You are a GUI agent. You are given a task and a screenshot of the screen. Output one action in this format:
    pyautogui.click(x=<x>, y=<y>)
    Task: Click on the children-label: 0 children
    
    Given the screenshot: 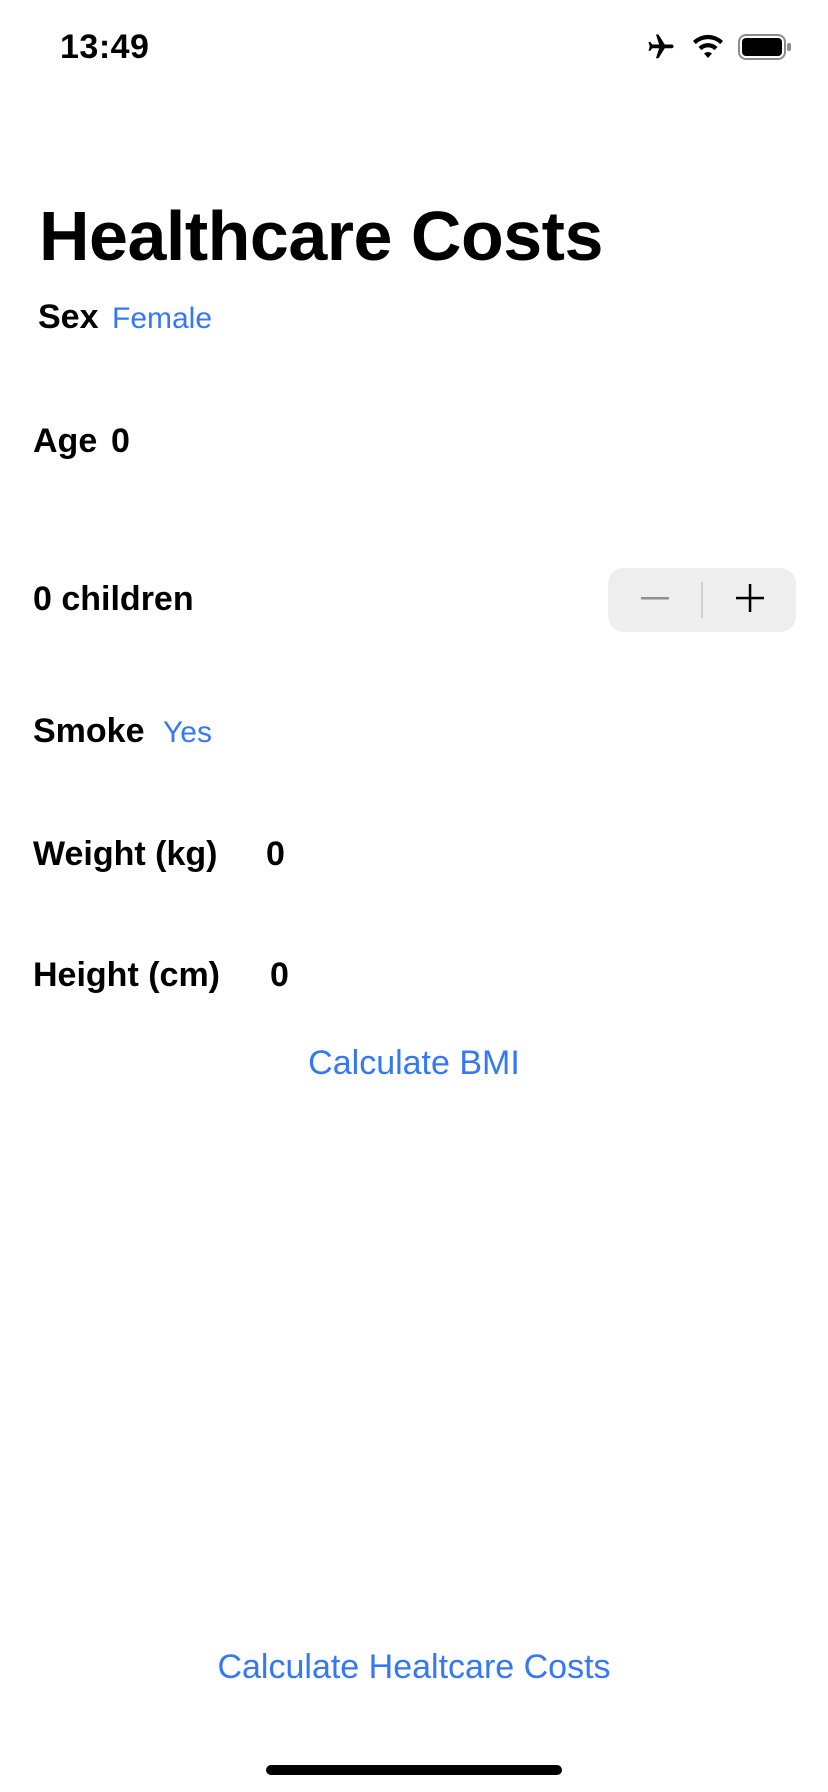 What is the action you would take?
    pyautogui.click(x=113, y=599)
    